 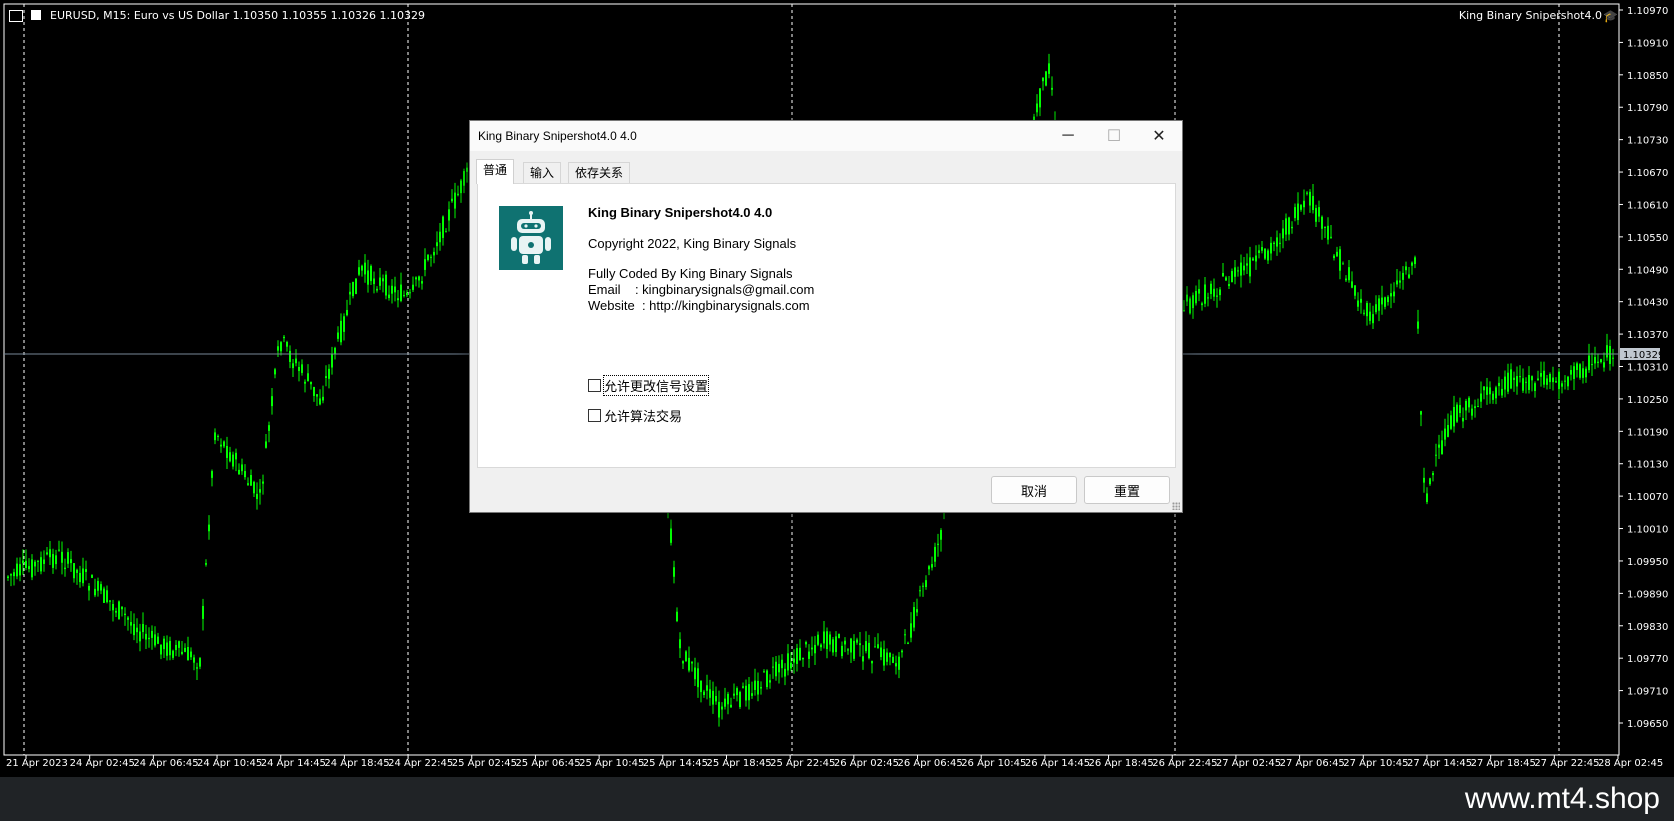 I want to click on price-label: 1.09770, so click(x=1647, y=659).